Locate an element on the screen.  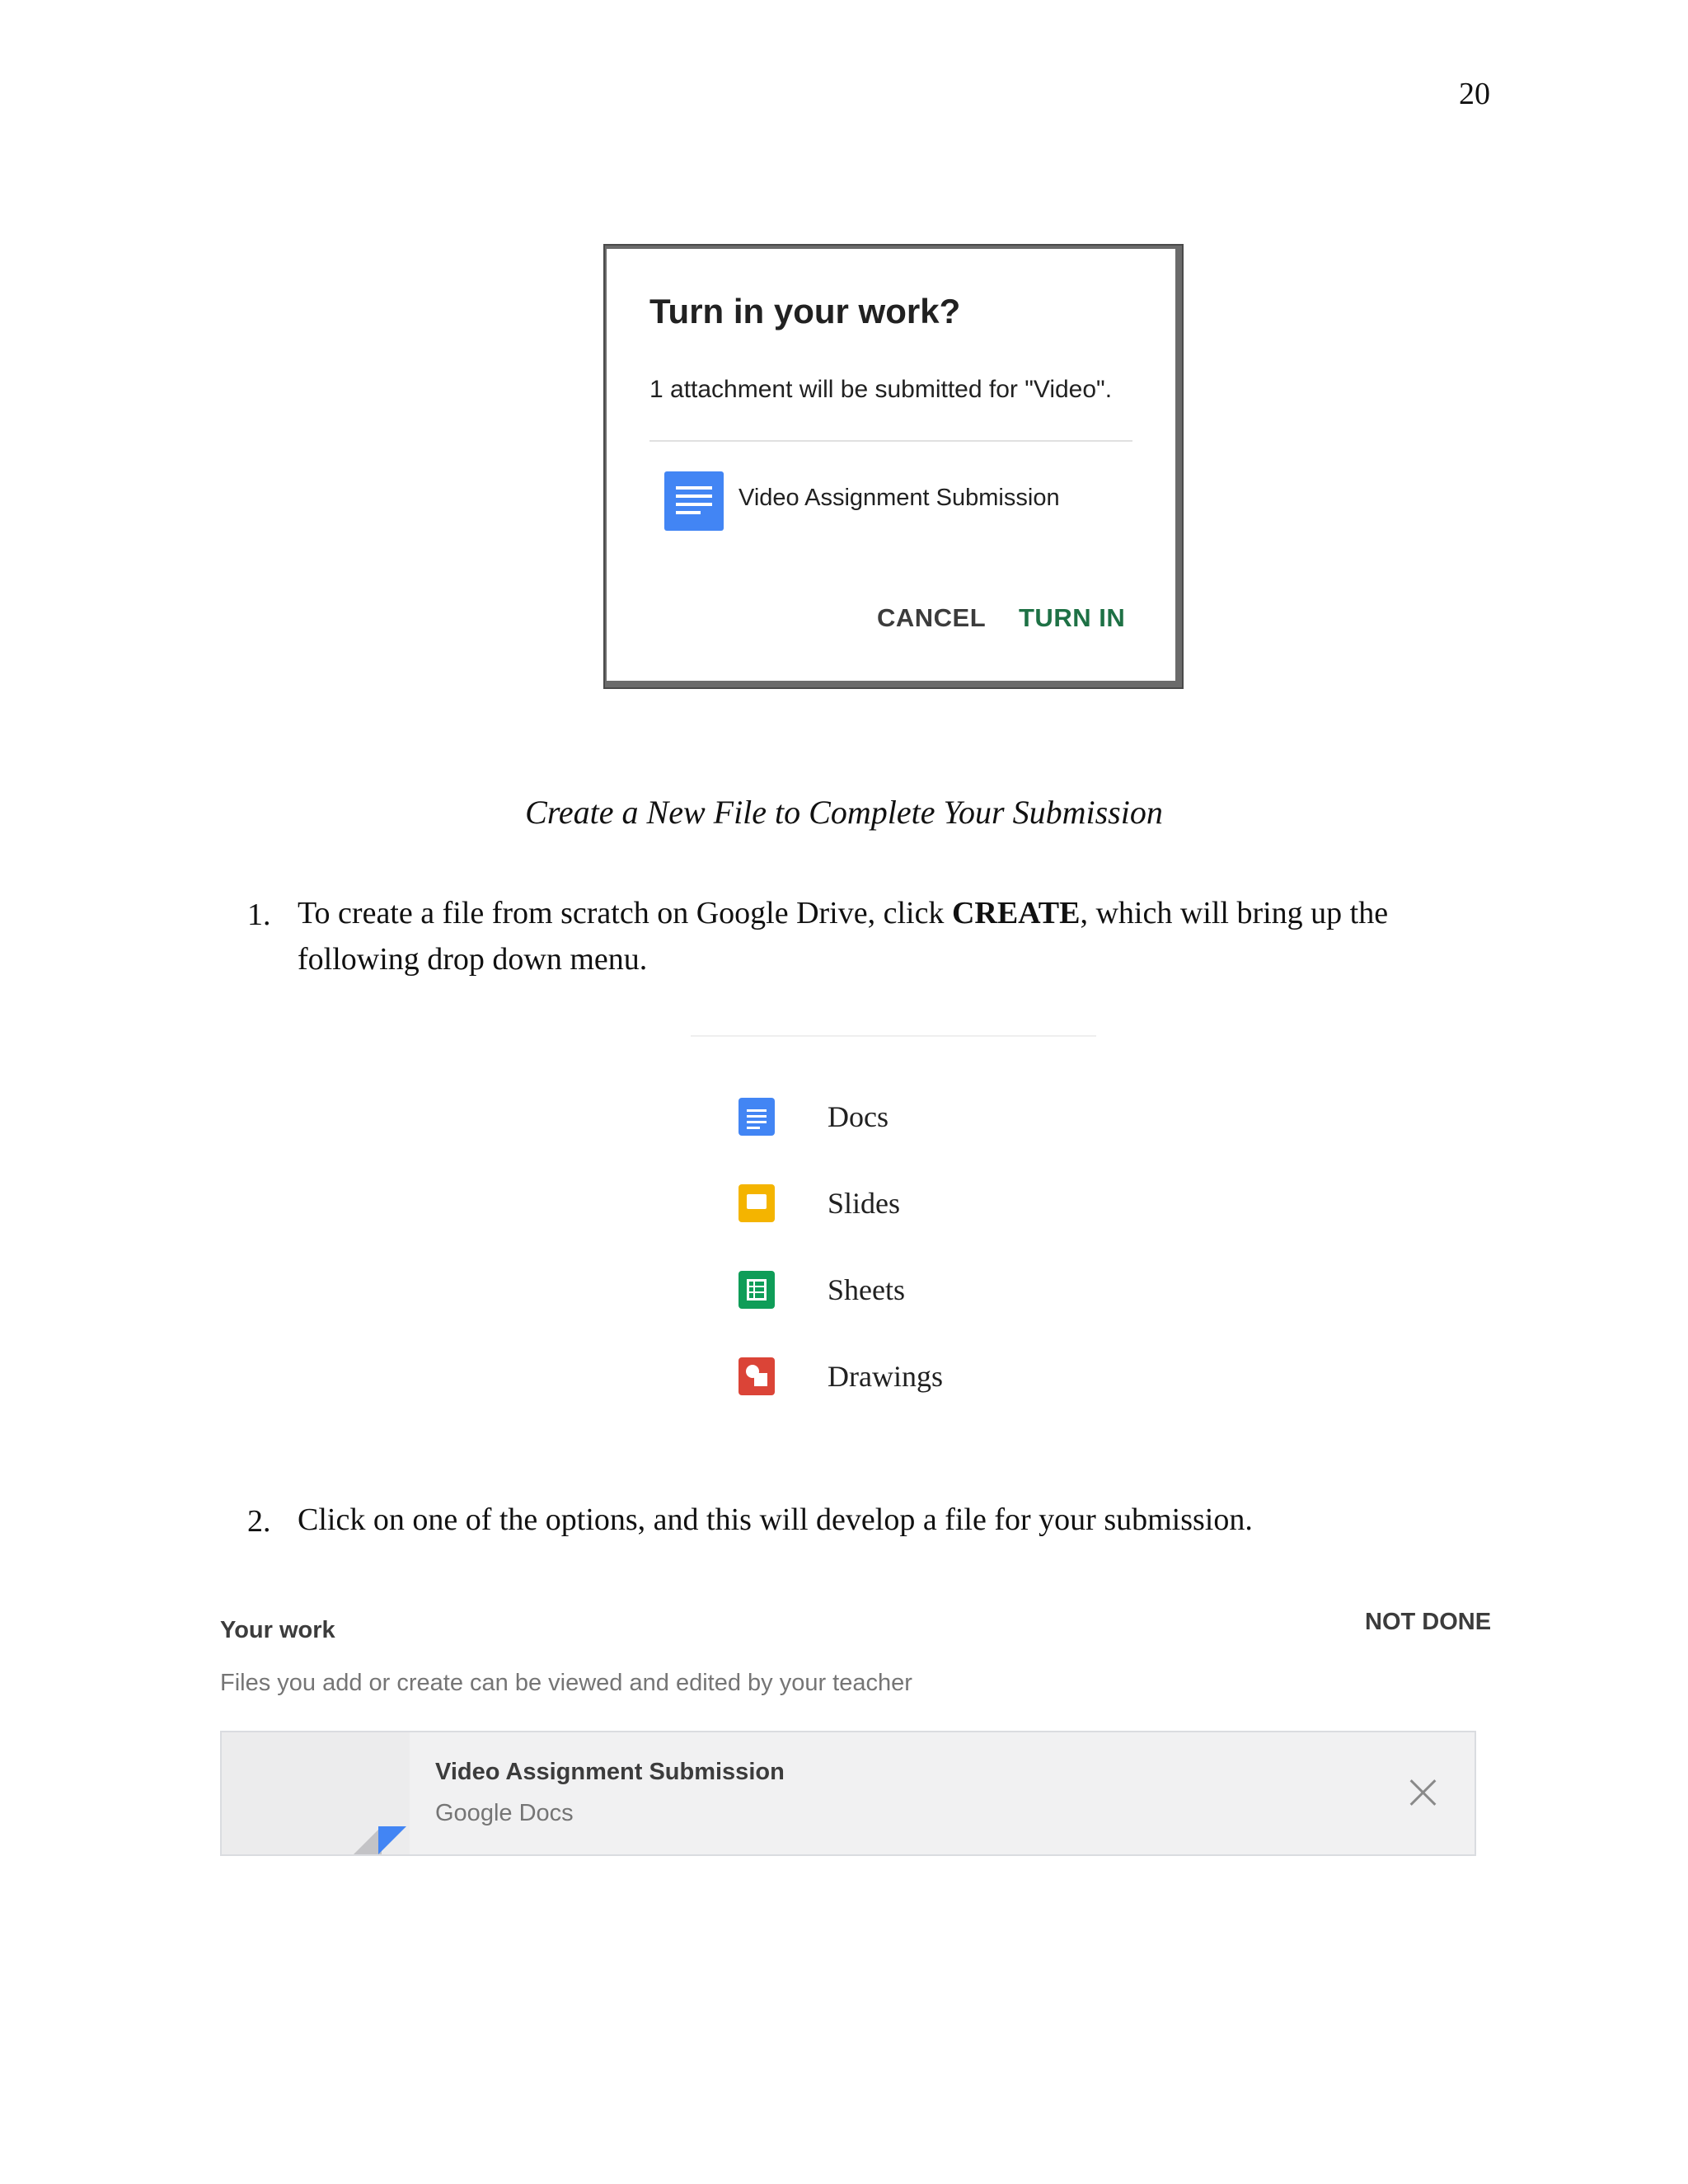
menu-item-docs: Docs is located at coordinates (903, 1117).